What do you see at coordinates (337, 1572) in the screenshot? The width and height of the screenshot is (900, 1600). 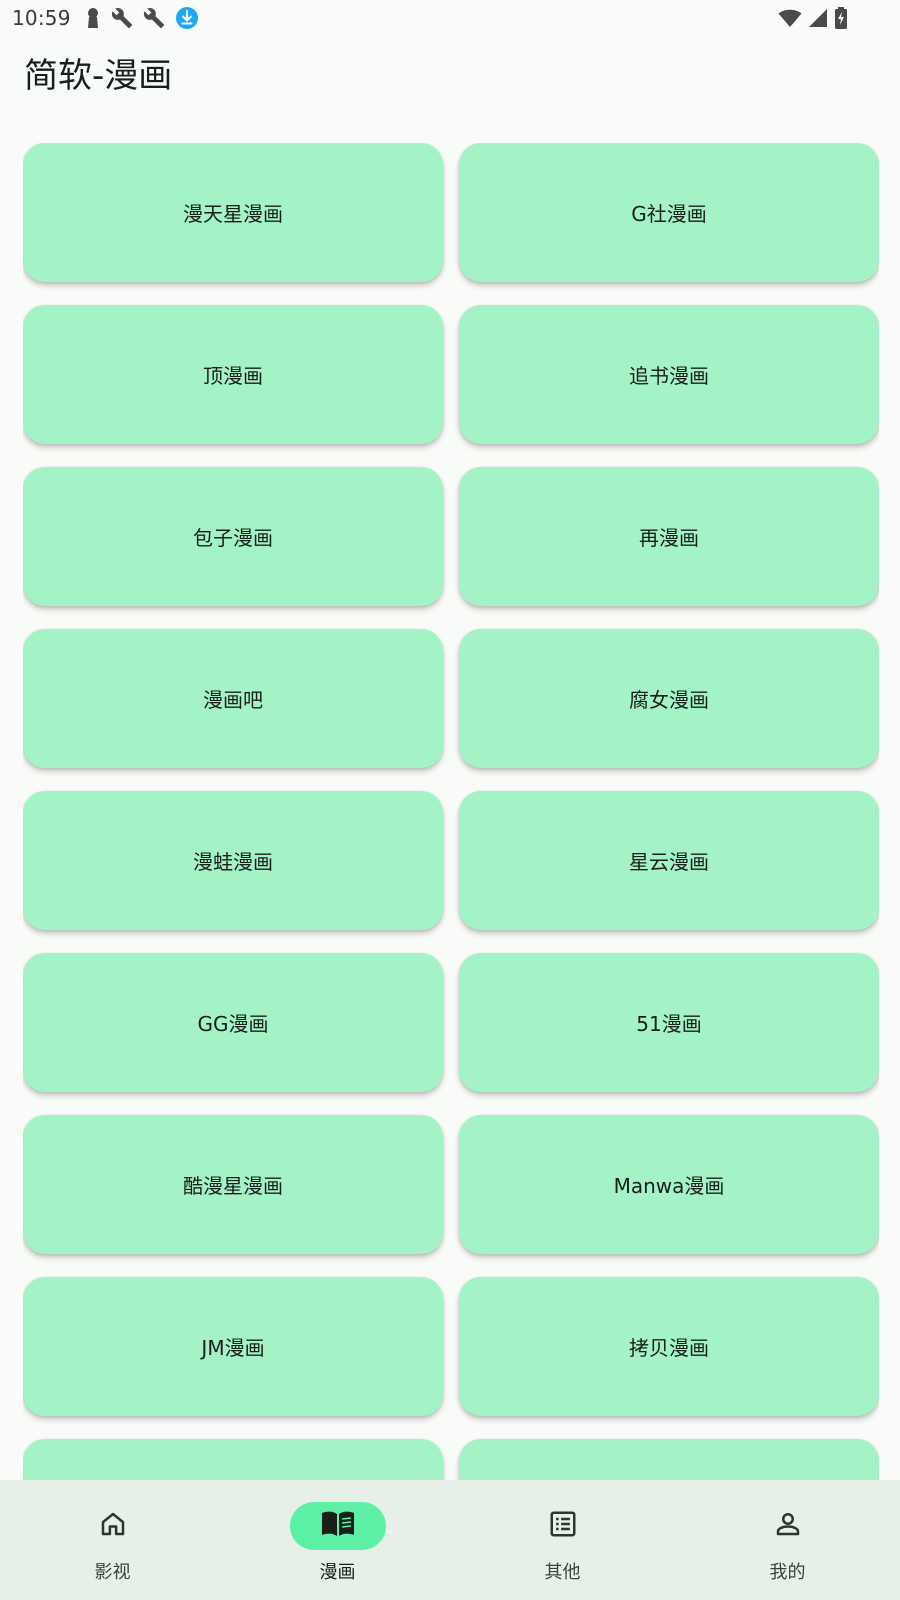 I see `nav-label: 漫画` at bounding box center [337, 1572].